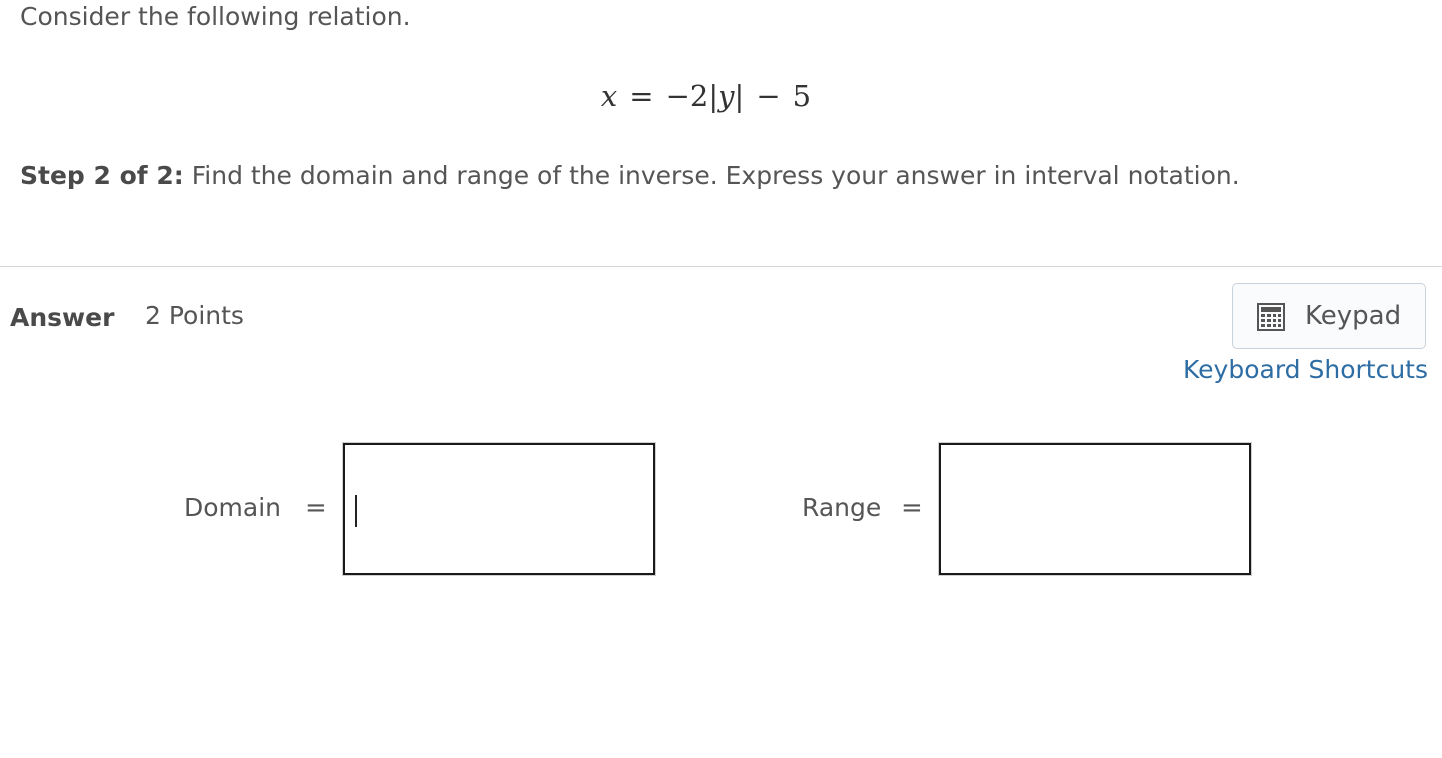 The width and height of the screenshot is (1442, 758). Describe the element at coordinates (356, 511) in the screenshot. I see `text-cursor` at that location.